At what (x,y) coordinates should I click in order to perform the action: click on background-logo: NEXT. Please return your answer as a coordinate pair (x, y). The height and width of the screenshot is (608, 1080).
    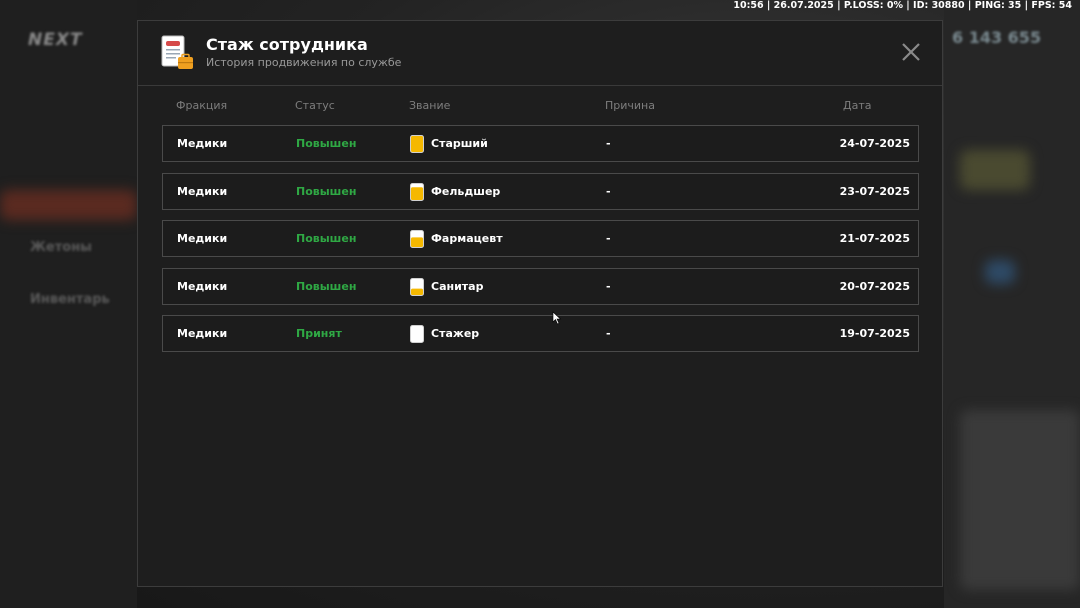
    Looking at the image, I should click on (55, 40).